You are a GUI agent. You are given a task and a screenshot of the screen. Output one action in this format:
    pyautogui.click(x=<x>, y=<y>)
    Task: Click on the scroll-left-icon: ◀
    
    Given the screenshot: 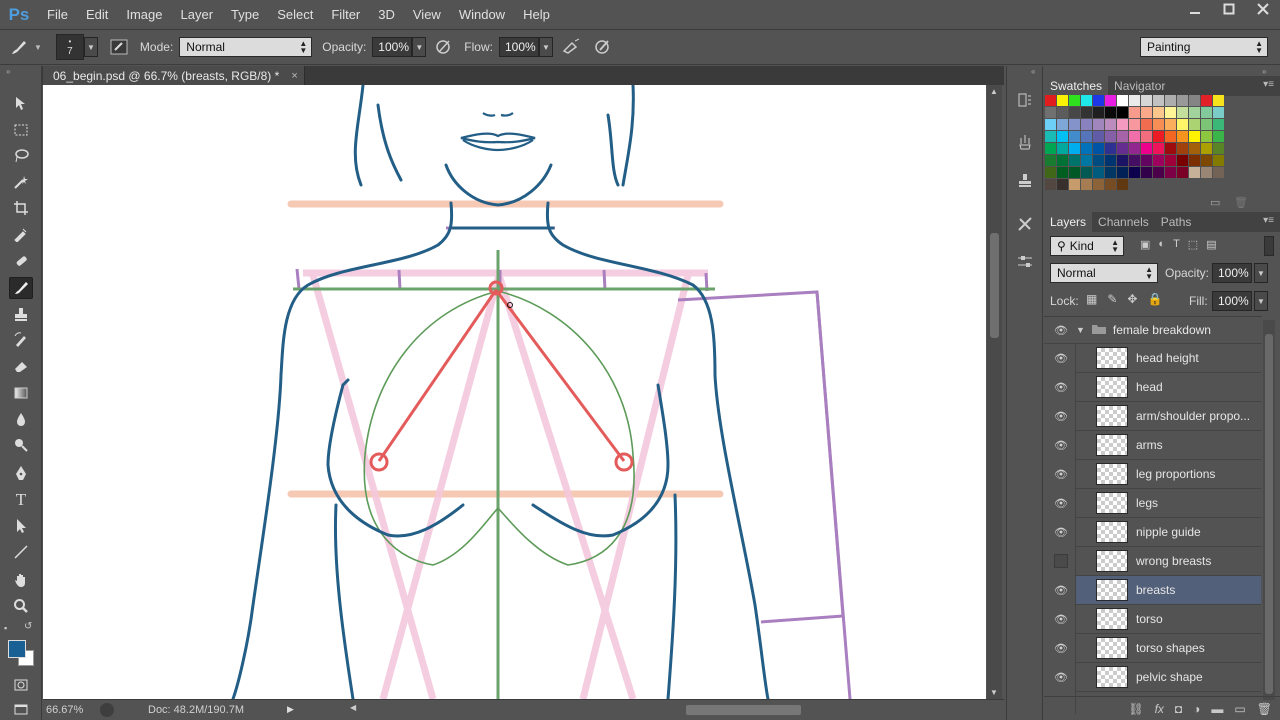 What is the action you would take?
    pyautogui.click(x=353, y=707)
    